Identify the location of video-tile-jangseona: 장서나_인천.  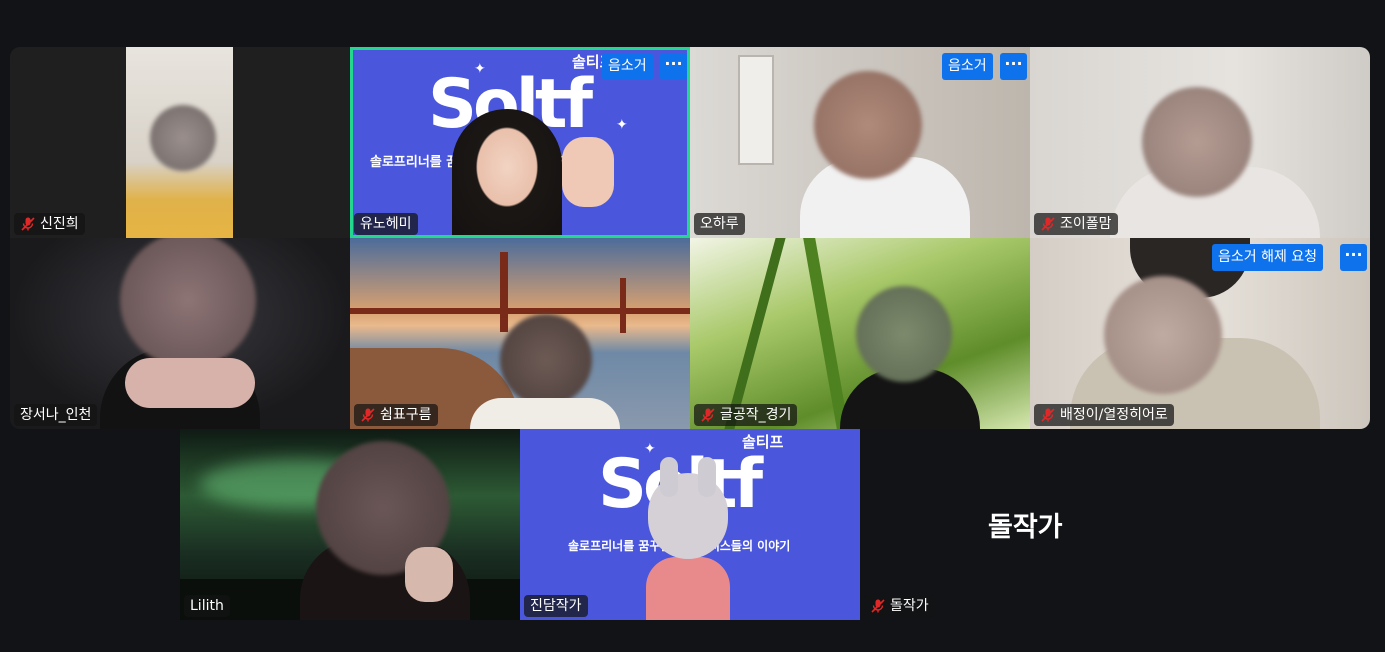
(180, 333).